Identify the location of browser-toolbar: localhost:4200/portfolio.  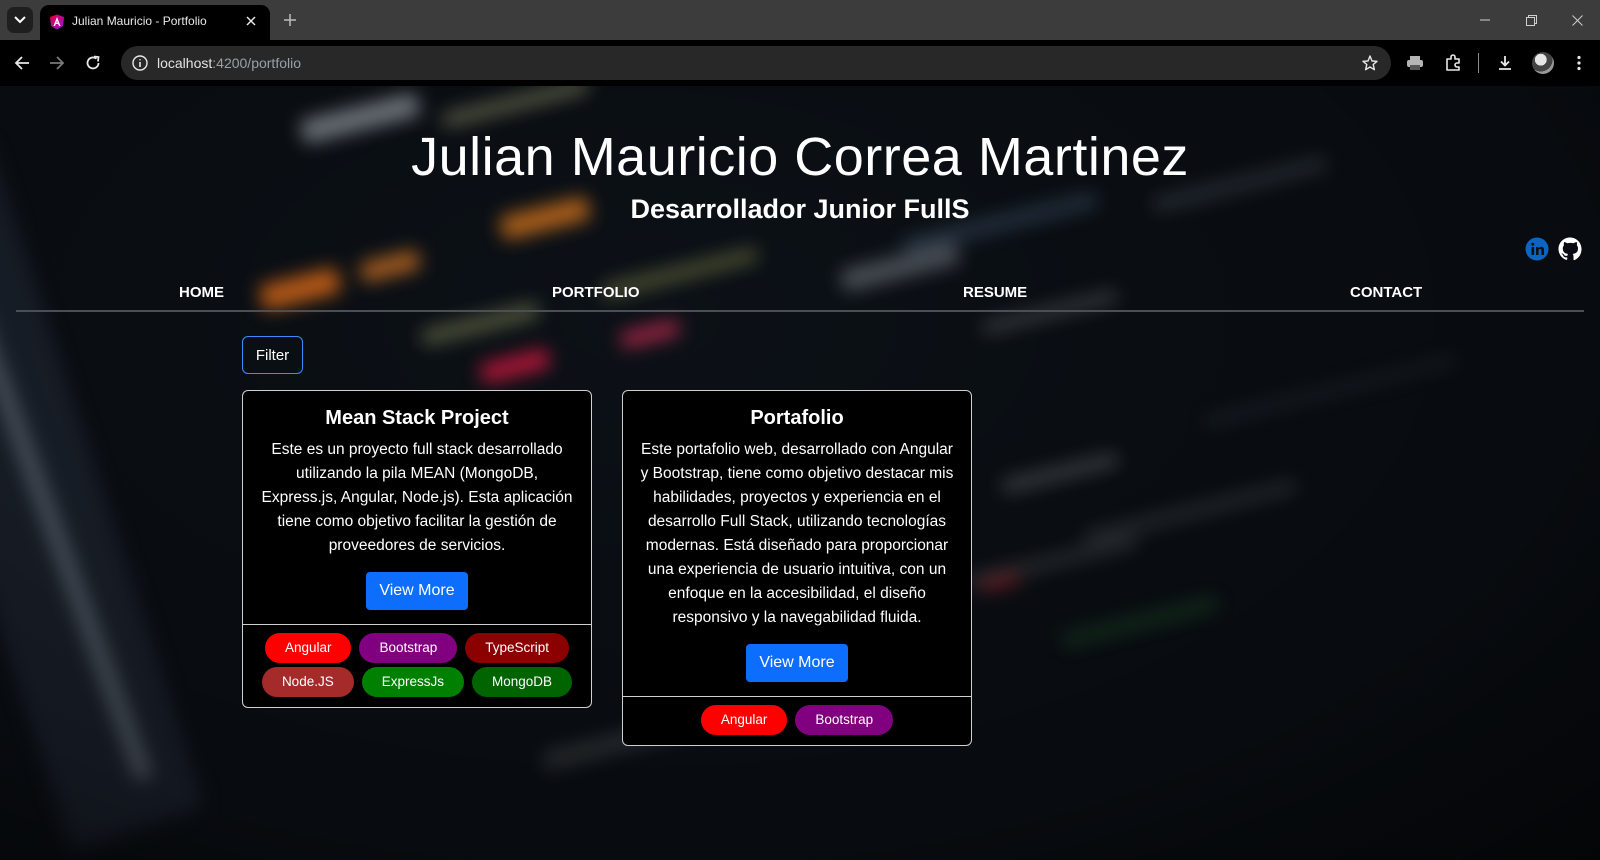
(800, 63).